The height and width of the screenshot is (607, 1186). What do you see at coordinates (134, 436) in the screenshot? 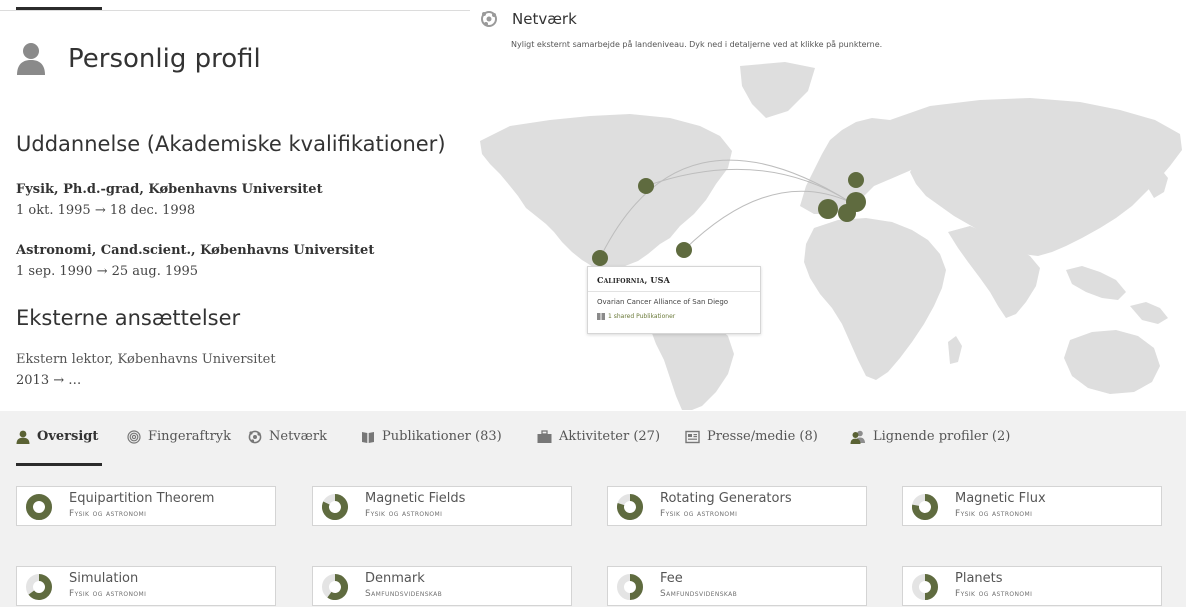
I see `fingerprint-icon` at bounding box center [134, 436].